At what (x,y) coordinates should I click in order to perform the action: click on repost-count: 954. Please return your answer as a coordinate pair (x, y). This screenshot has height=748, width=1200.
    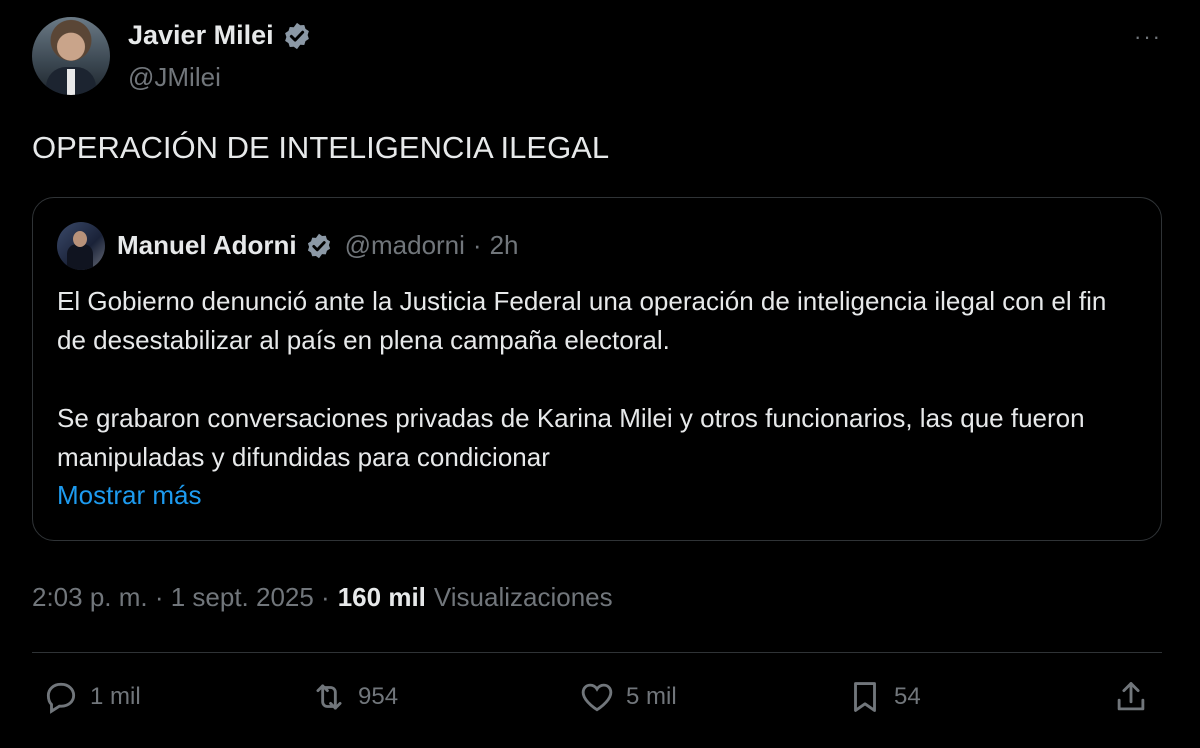
    Looking at the image, I should click on (378, 696).